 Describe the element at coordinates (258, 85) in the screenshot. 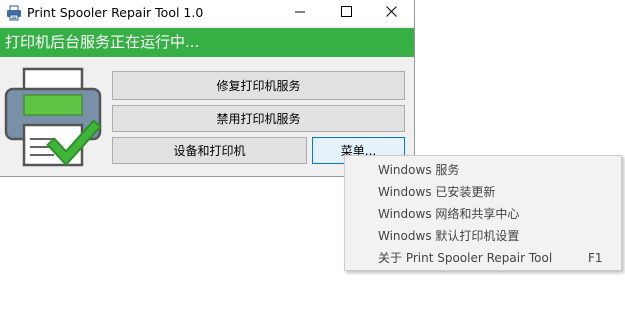

I see `repair-service-button: 修复打印机服务` at that location.